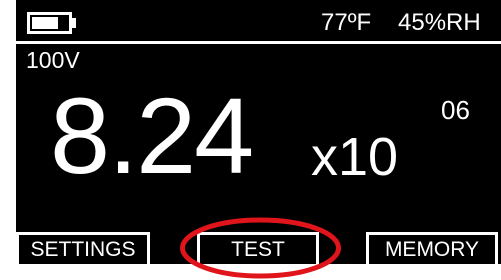 This screenshot has width=501, height=280. What do you see at coordinates (455, 110) in the screenshot?
I see `reading-exponent: 06` at bounding box center [455, 110].